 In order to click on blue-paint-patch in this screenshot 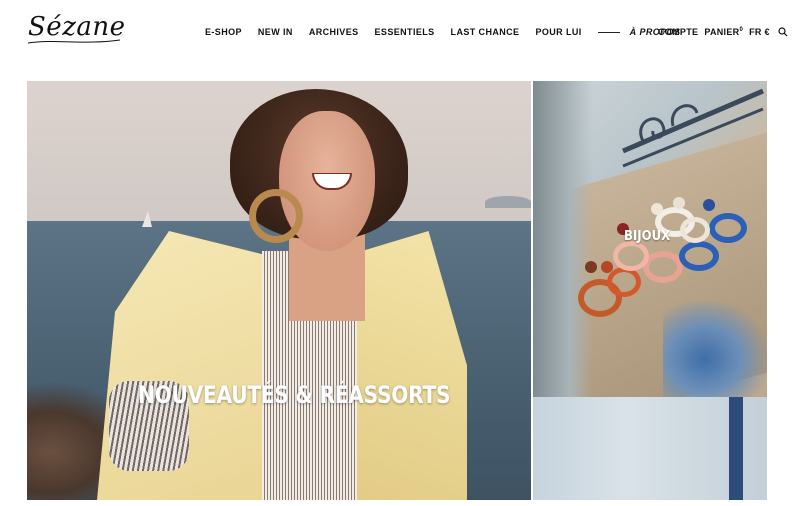, I will do `click(715, 349)`.